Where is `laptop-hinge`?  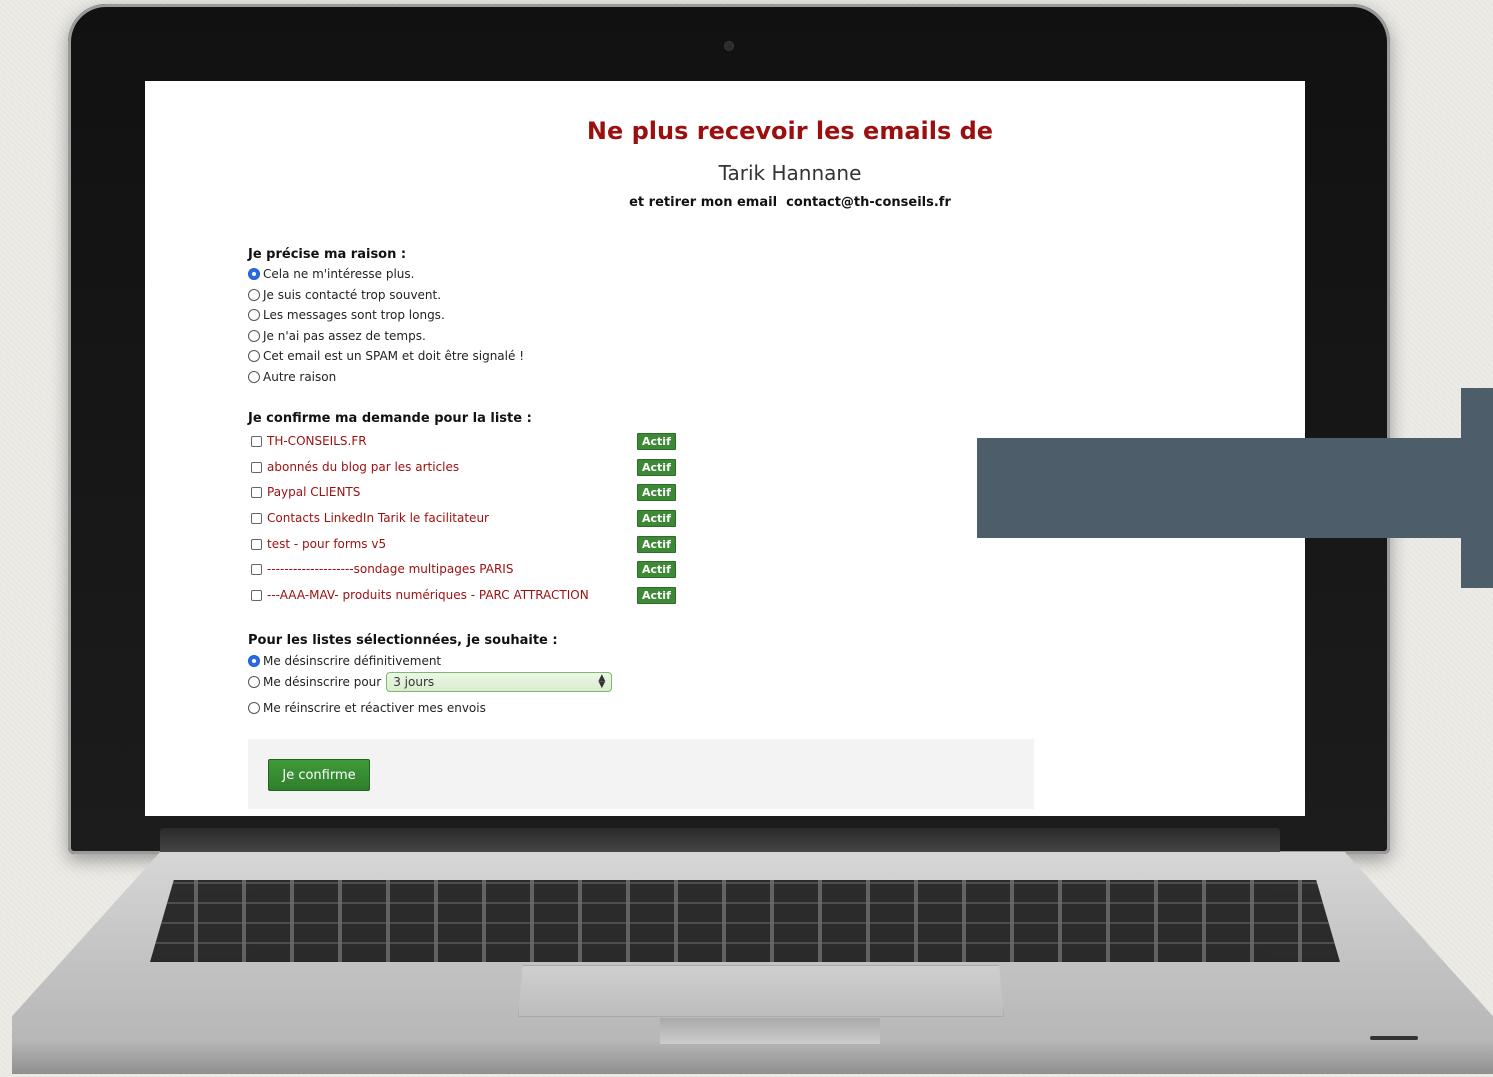 laptop-hinge is located at coordinates (720, 842).